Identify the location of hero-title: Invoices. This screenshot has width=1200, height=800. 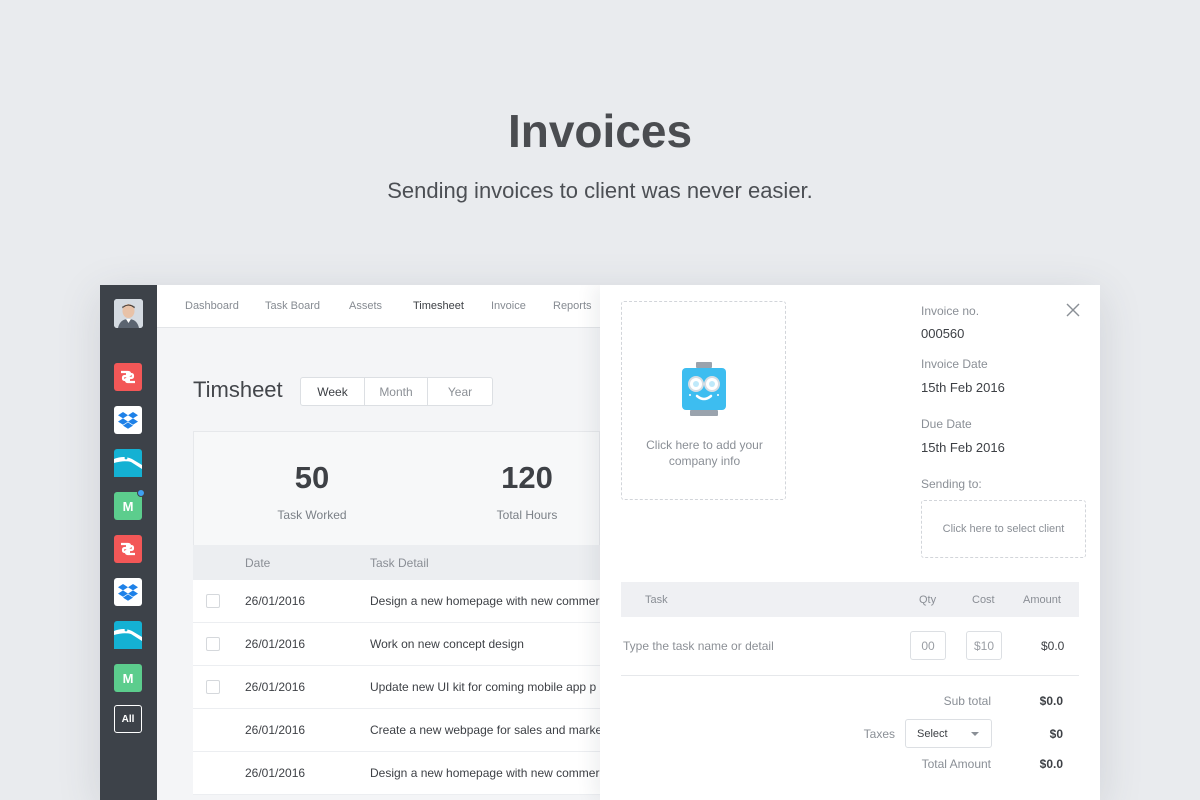
(600, 131).